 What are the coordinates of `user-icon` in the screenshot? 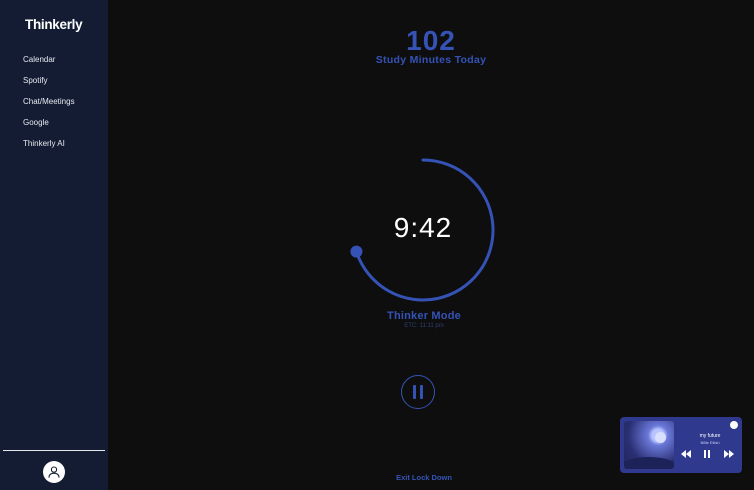 It's located at (54, 472).